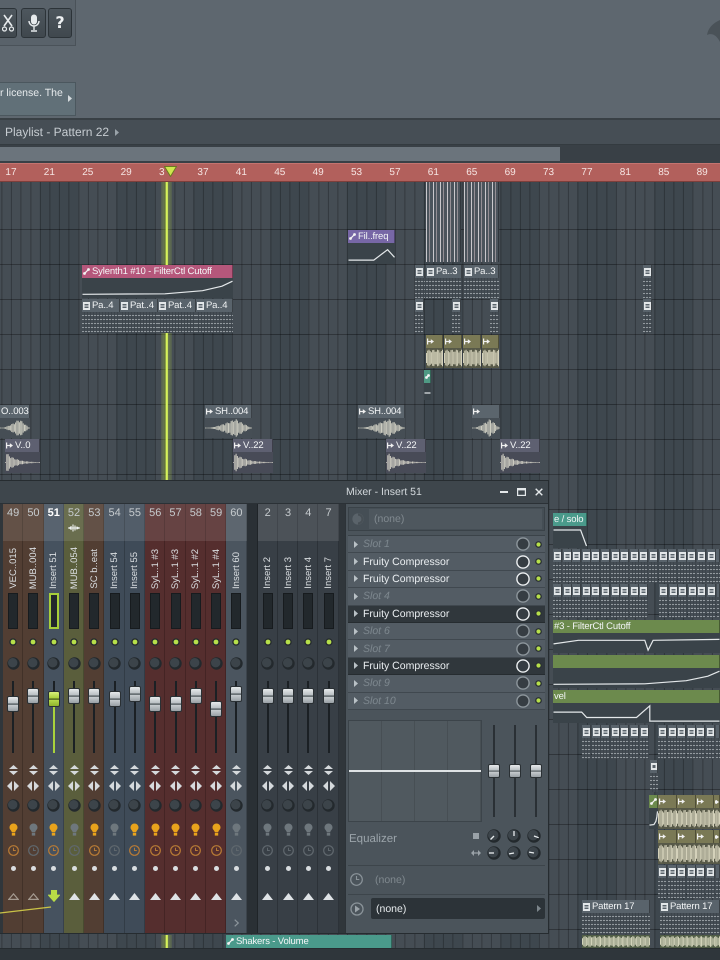 The width and height of the screenshot is (720, 960). What do you see at coordinates (33, 23) in the screenshot?
I see `microphone-button` at bounding box center [33, 23].